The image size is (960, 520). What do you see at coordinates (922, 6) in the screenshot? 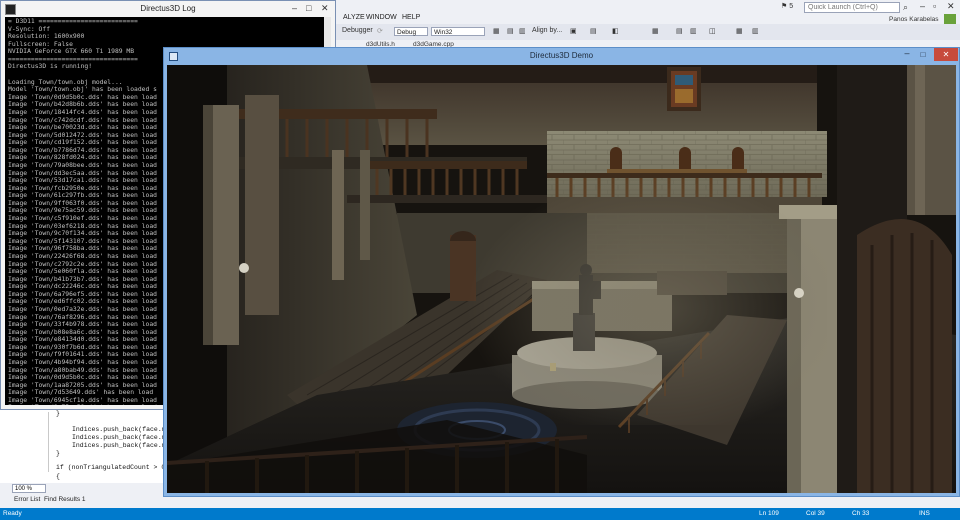
I see `vs-minimize-icon: –` at bounding box center [922, 6].